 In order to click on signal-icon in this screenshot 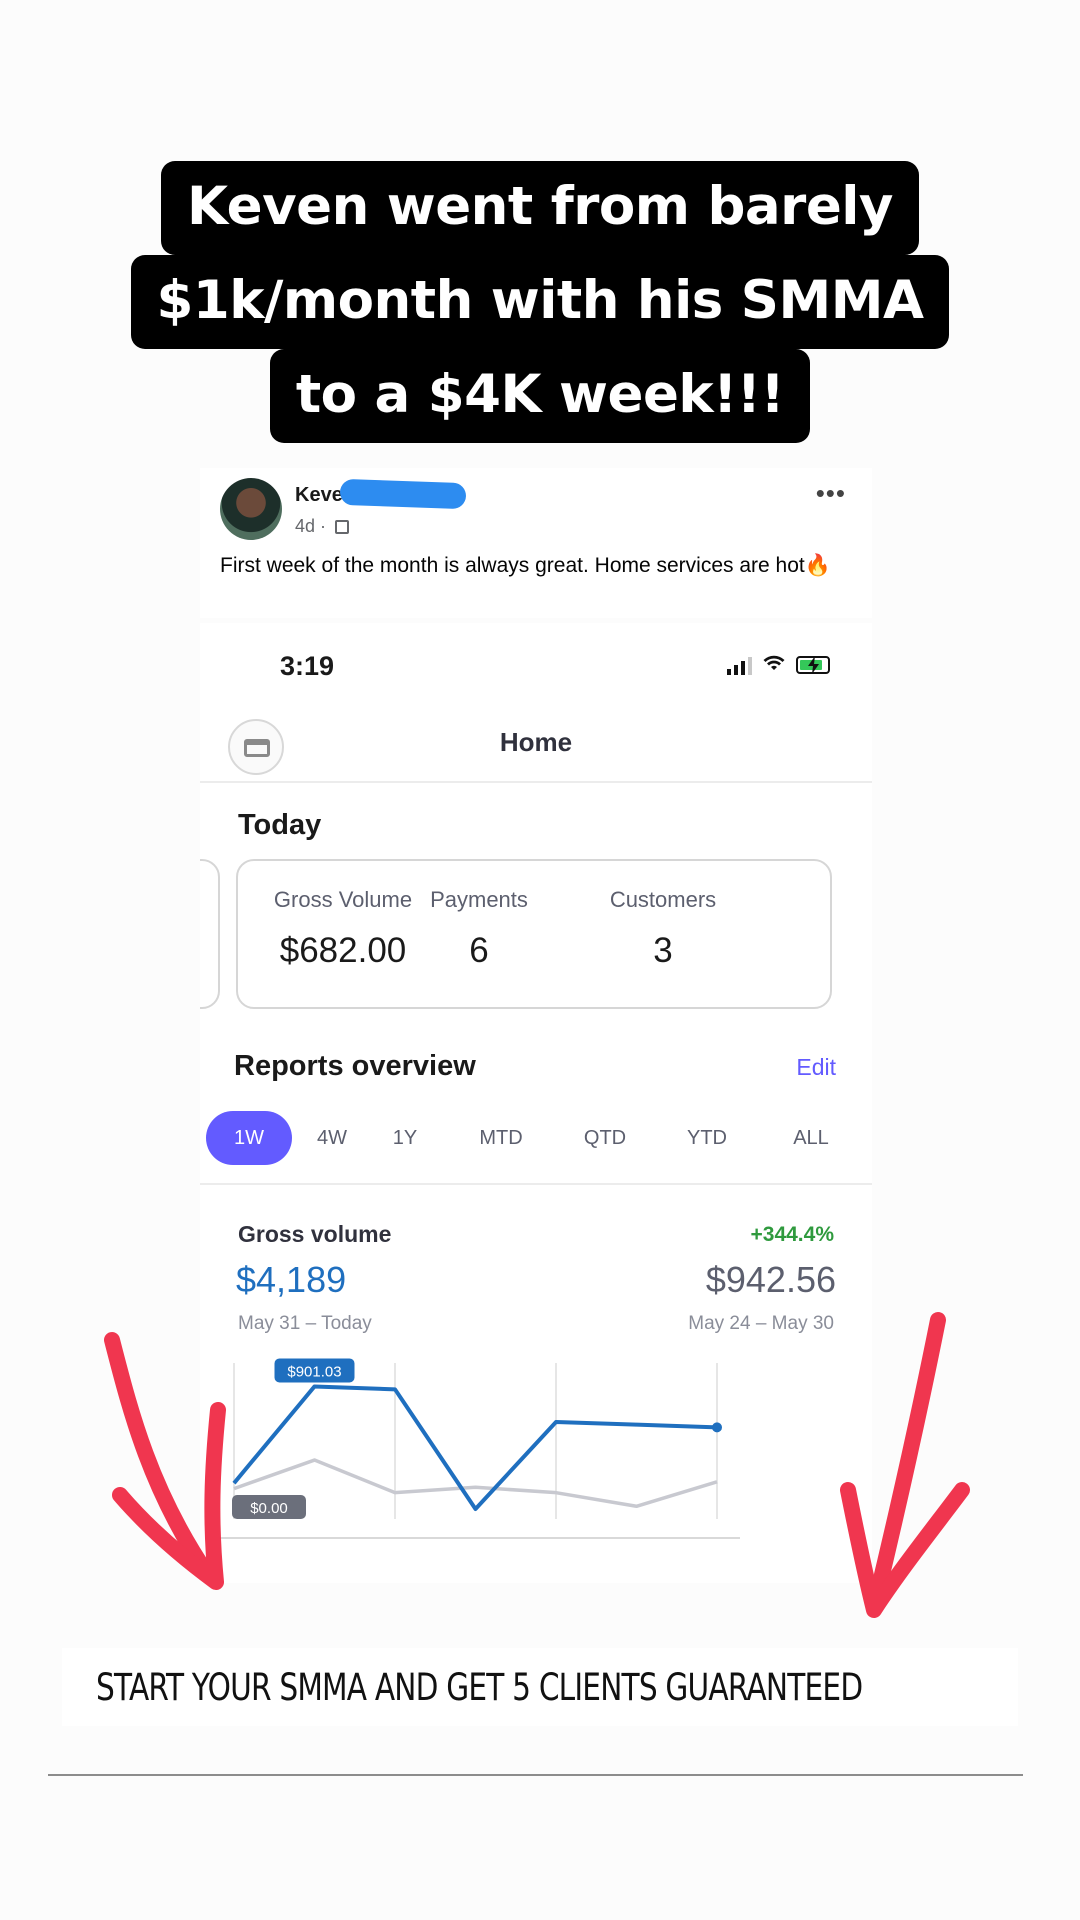, I will do `click(739, 665)`.